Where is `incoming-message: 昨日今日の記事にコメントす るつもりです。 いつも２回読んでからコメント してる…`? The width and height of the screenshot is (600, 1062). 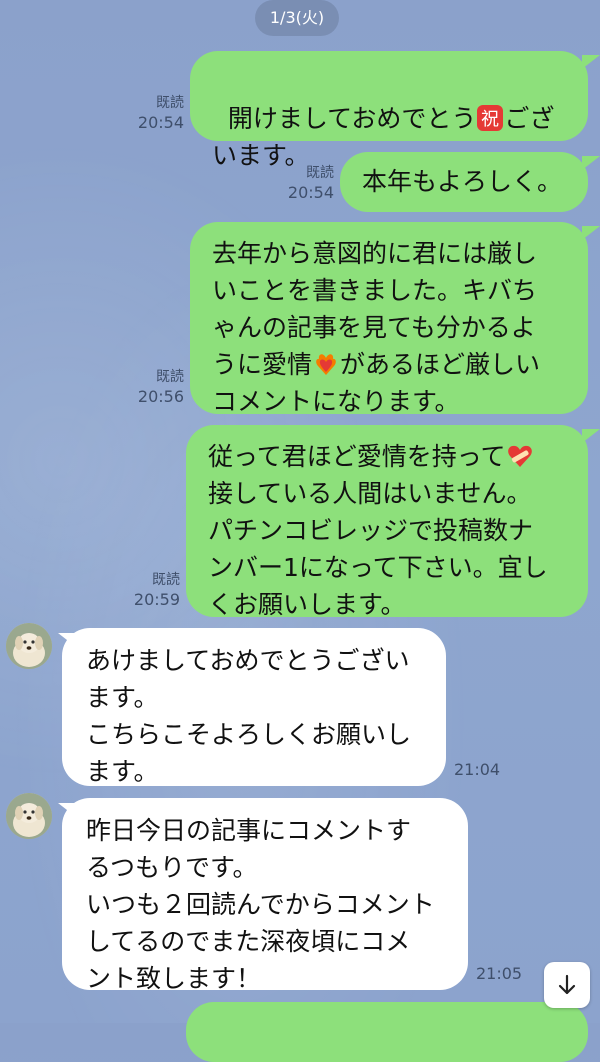
incoming-message: 昨日今日の記事にコメントす るつもりです。 いつも２回読んでからコメント してる… is located at coordinates (265, 895).